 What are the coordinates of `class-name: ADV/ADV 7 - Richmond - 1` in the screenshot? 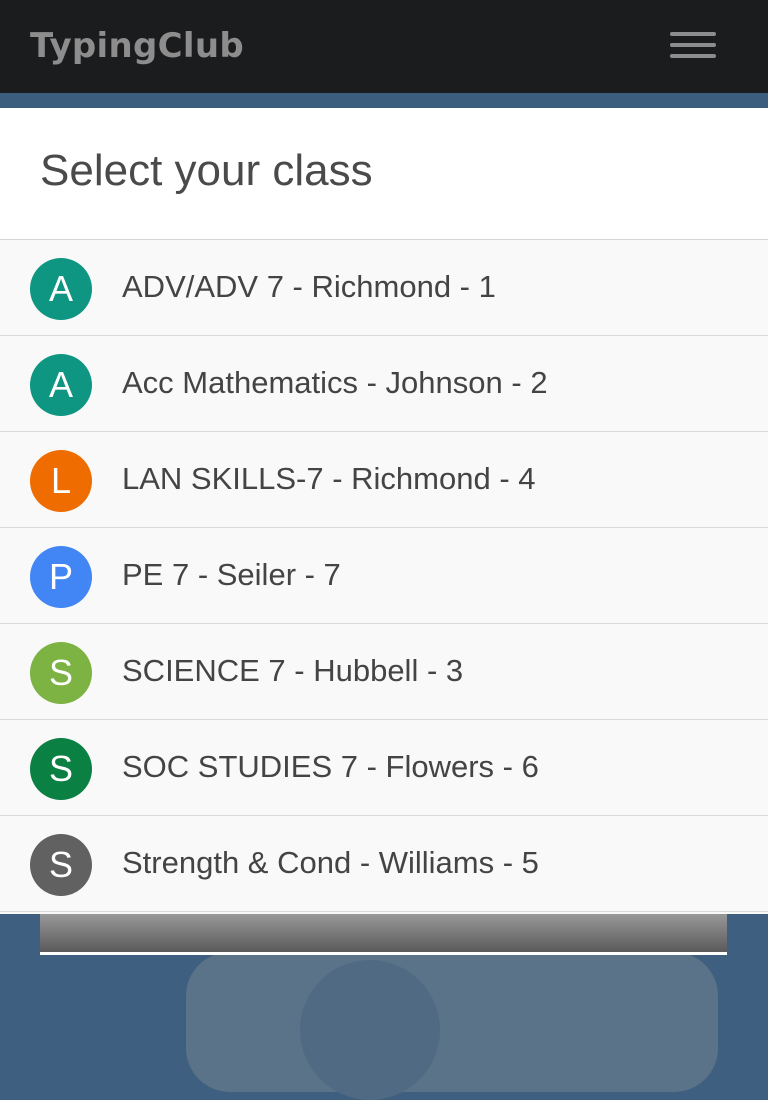 It's located at (309, 286).